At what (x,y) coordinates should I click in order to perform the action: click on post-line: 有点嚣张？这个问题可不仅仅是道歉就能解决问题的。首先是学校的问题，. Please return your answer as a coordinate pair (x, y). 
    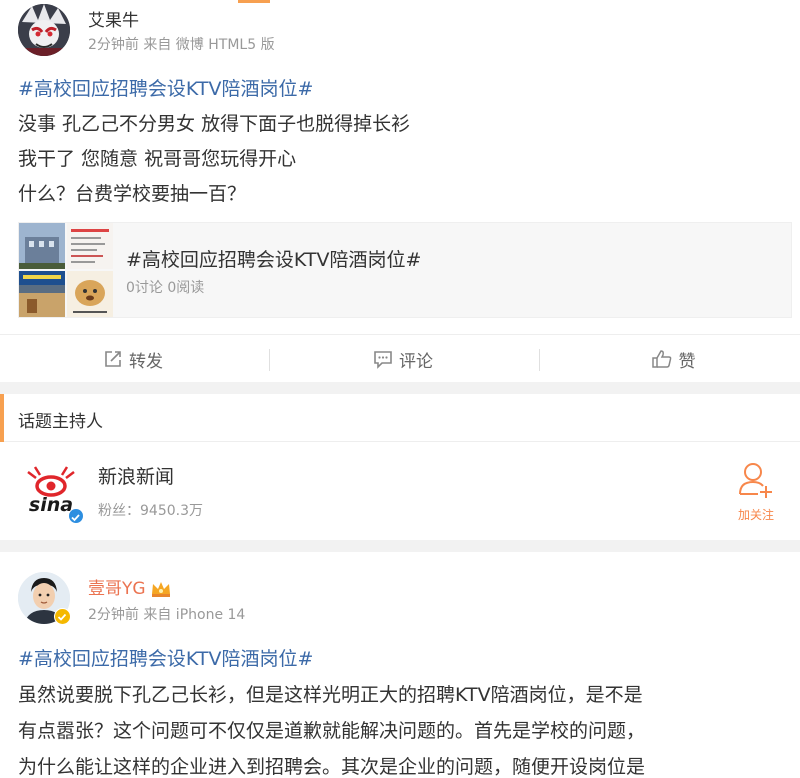
    Looking at the image, I should click on (332, 731).